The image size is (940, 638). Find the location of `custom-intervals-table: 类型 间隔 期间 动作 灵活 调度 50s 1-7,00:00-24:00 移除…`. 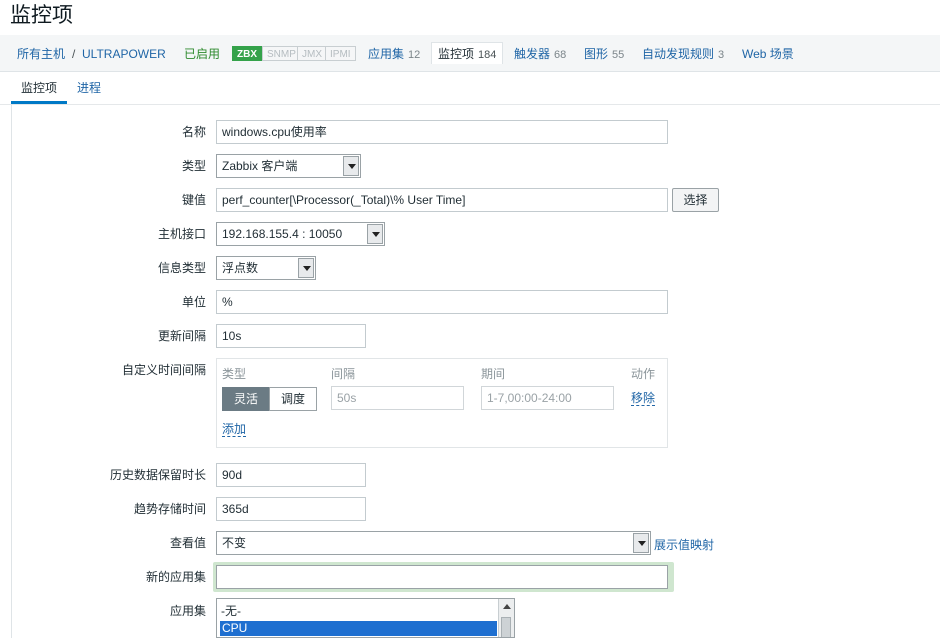

custom-intervals-table: 类型 间隔 期间 动作 灵活 调度 50s 1-7,00:00-24:00 移除… is located at coordinates (442, 403).